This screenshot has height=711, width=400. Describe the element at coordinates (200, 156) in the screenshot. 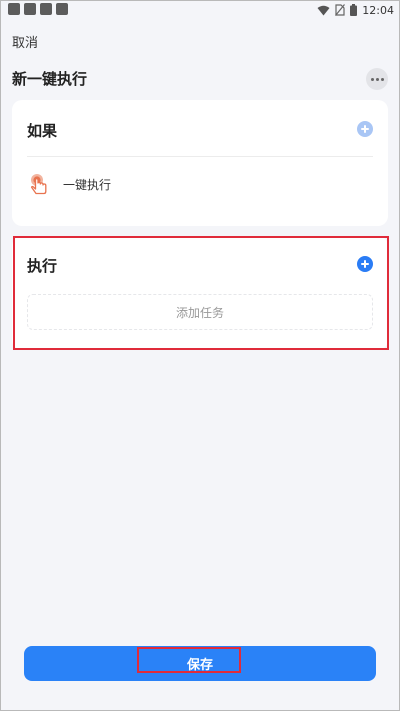

I see `divider` at that location.